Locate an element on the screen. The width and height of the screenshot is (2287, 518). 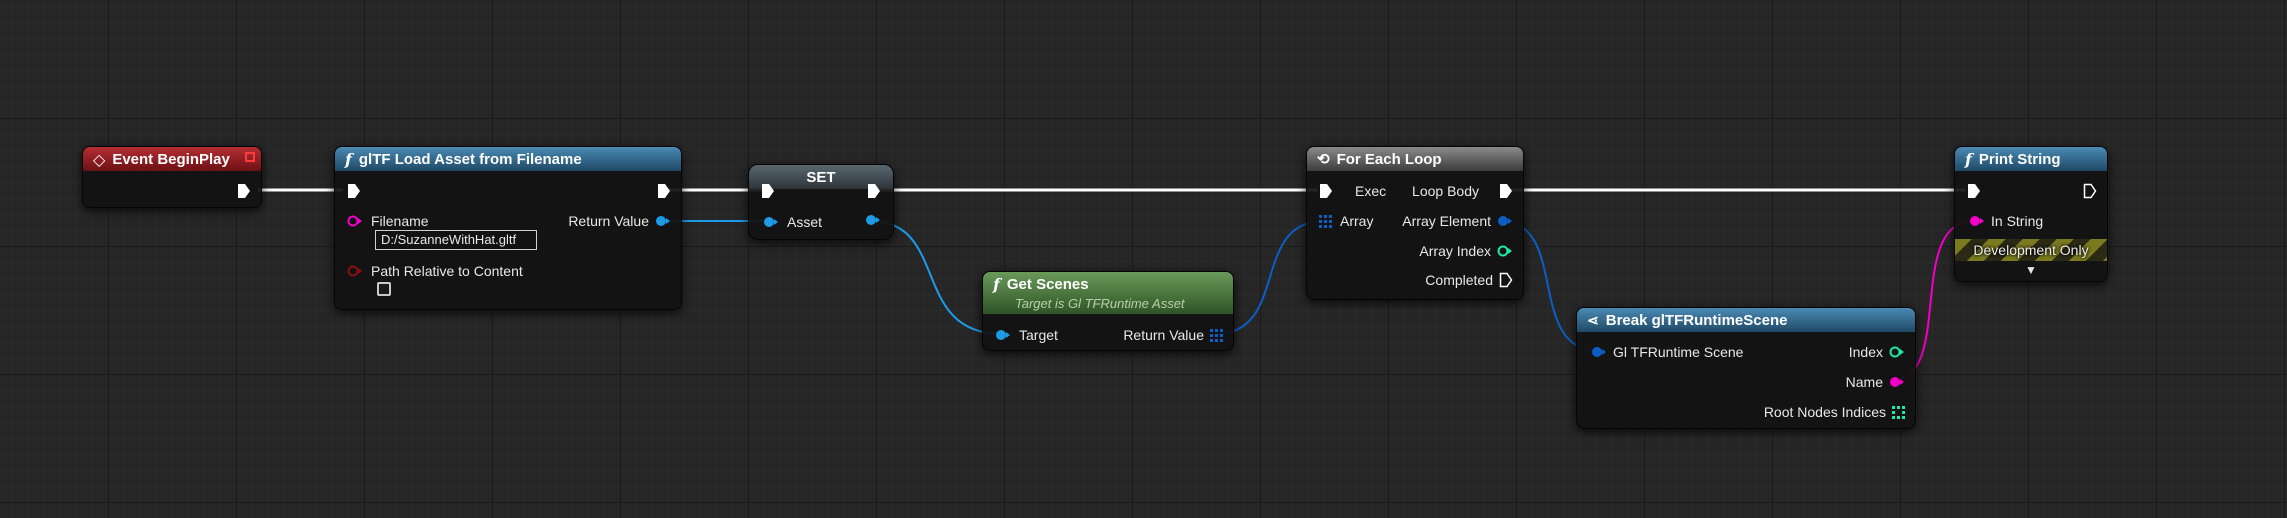
integer-array-pin-icon is located at coordinates (1898, 412).